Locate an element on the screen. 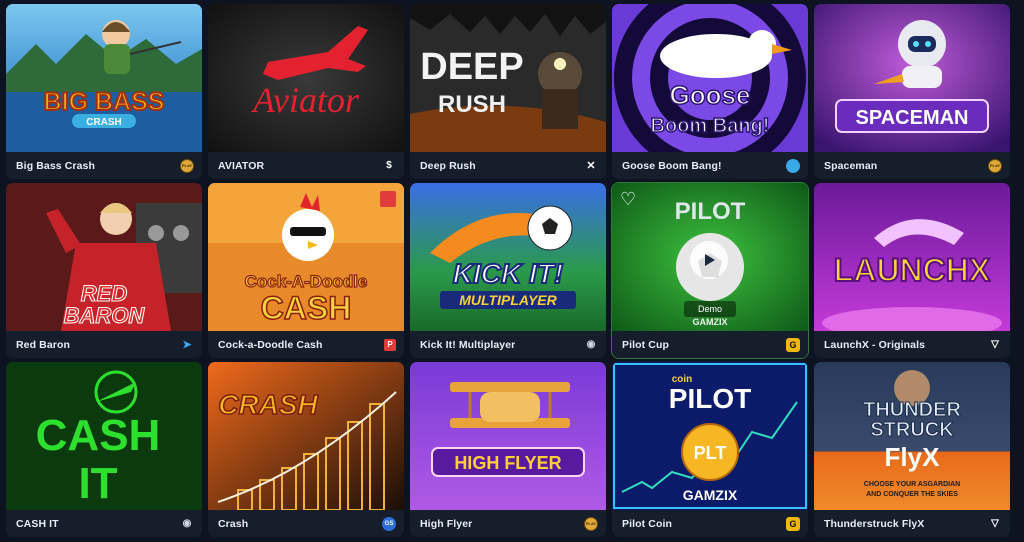  game-thumbnail: Goose Boom Bang! is located at coordinates (710, 78).